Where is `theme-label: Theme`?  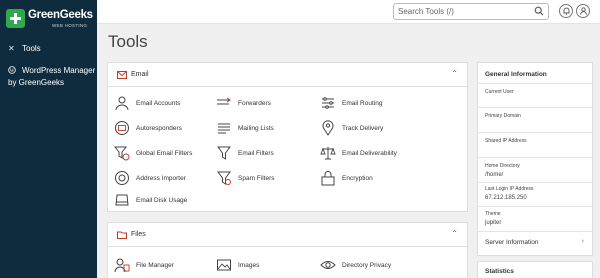
theme-label: Theme is located at coordinates (493, 214).